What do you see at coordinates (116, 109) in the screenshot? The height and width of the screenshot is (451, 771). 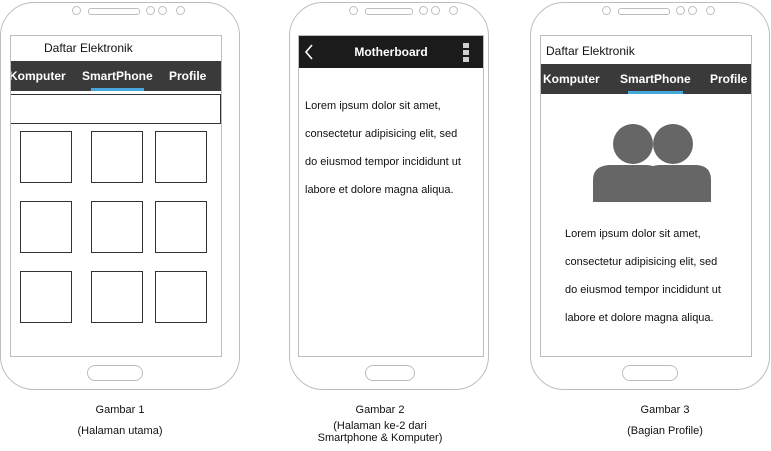 I see `search-input` at bounding box center [116, 109].